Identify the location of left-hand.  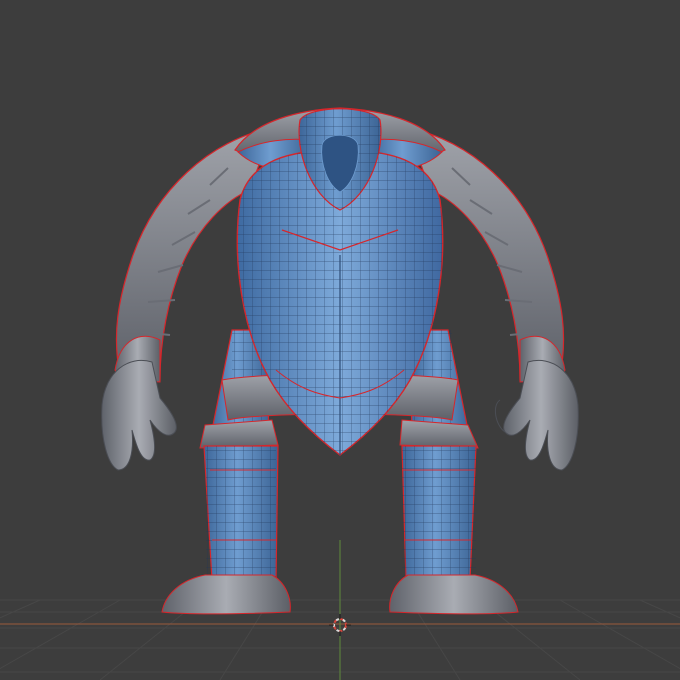
(139, 415).